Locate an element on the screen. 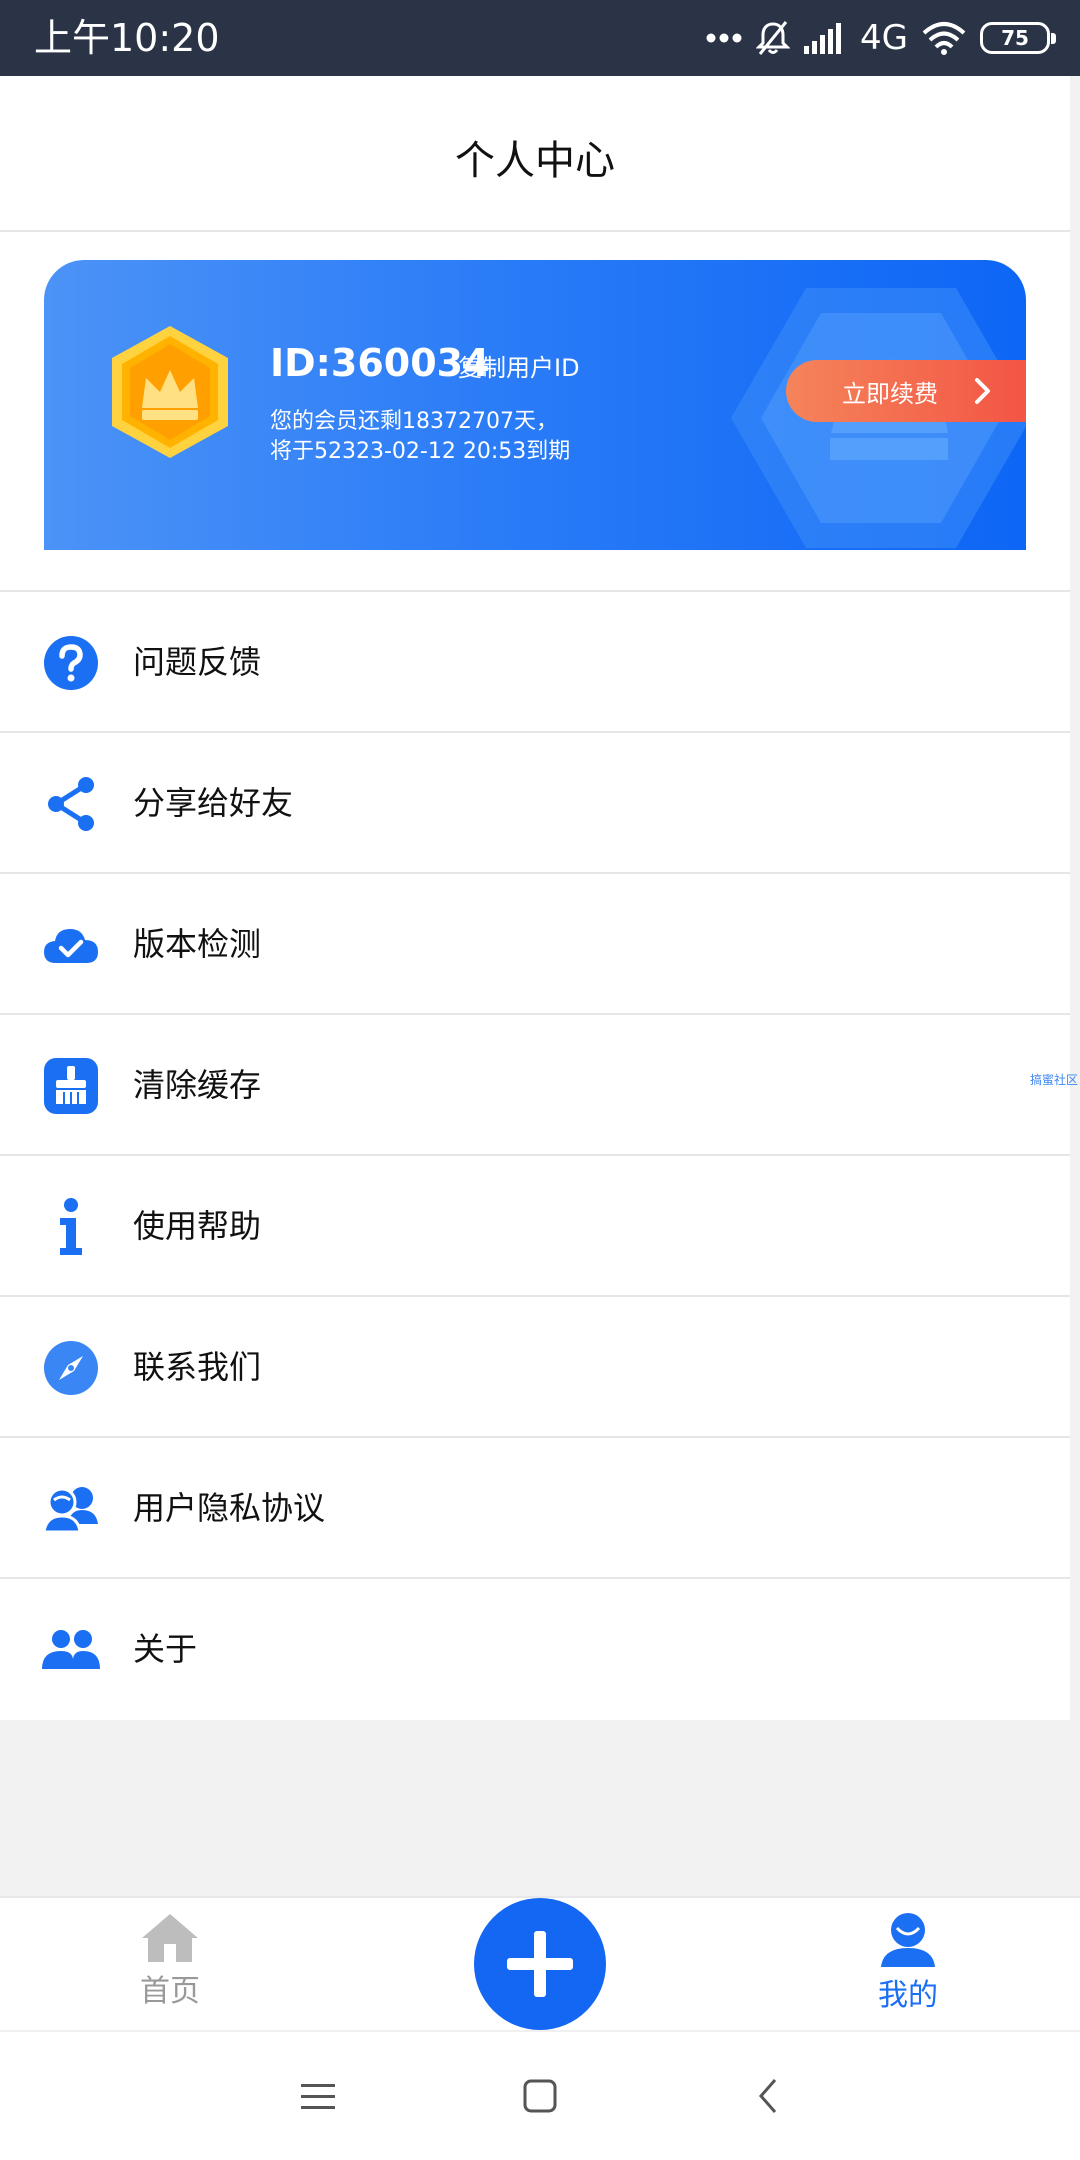 This screenshot has width=1080, height=2160. hamburger-icon is located at coordinates (318, 2096).